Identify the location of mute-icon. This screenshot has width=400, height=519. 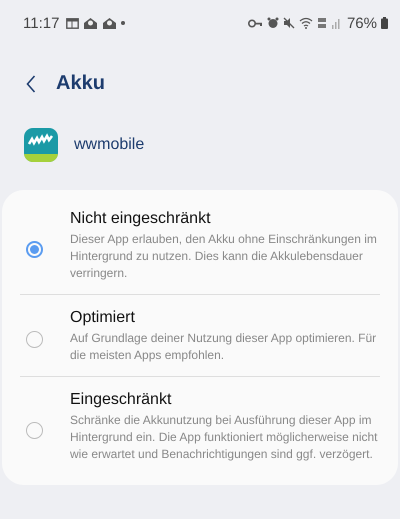
(288, 23).